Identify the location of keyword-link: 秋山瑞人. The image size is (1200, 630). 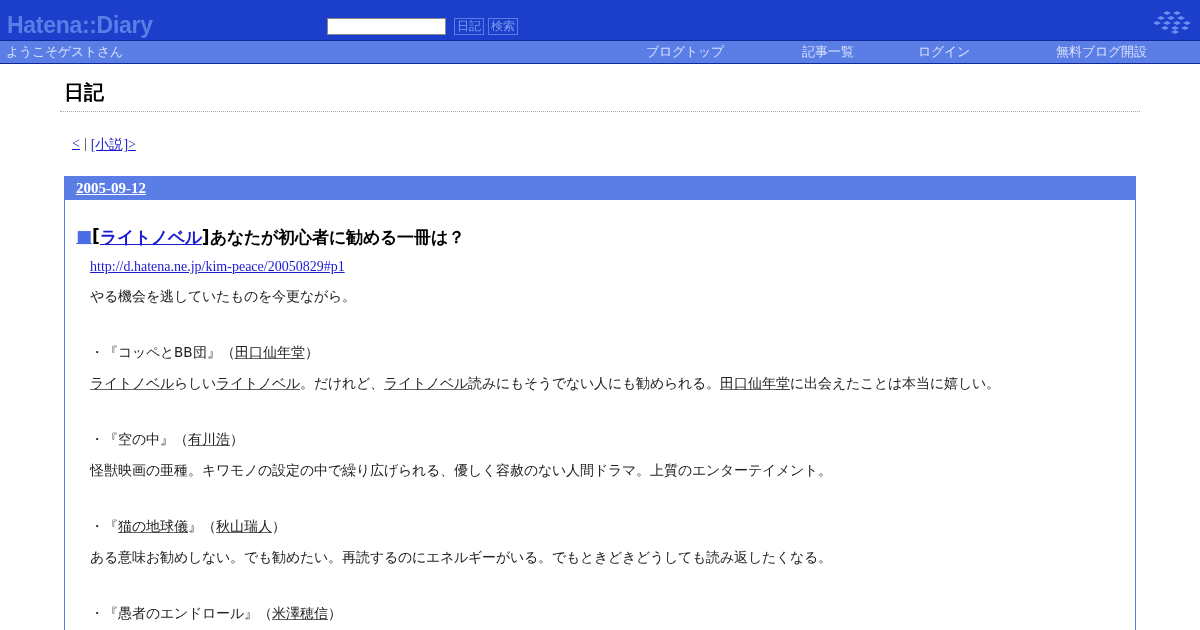
(244, 526).